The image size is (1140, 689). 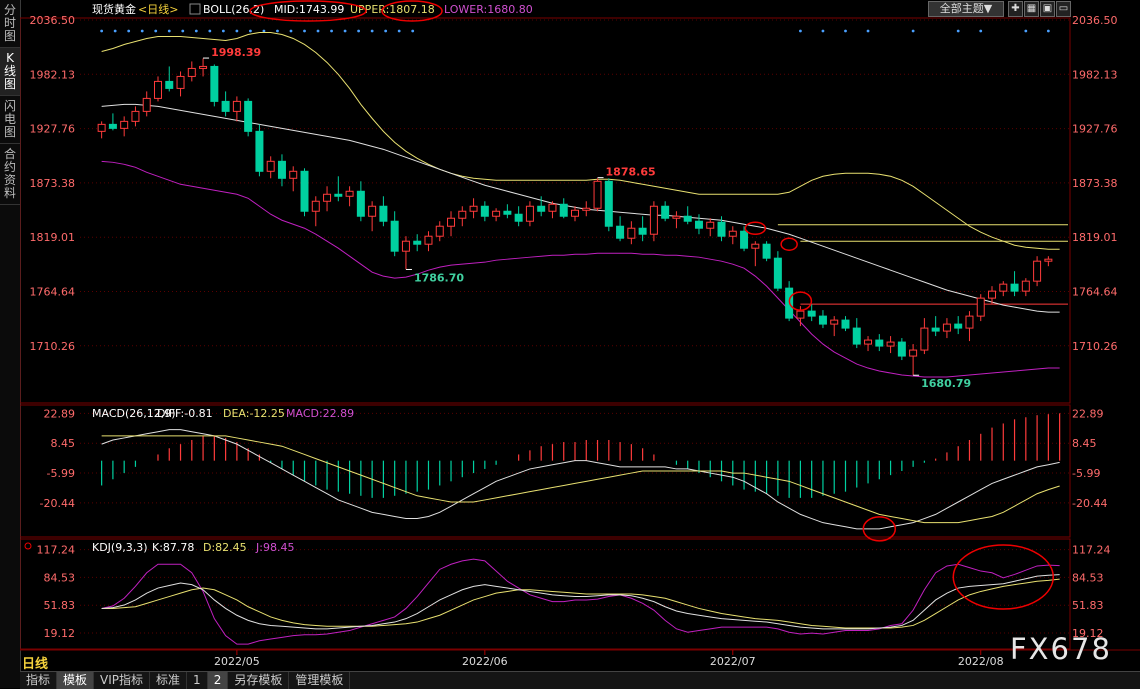 What do you see at coordinates (1015, 9) in the screenshot?
I see `crosshair-icon: ✚` at bounding box center [1015, 9].